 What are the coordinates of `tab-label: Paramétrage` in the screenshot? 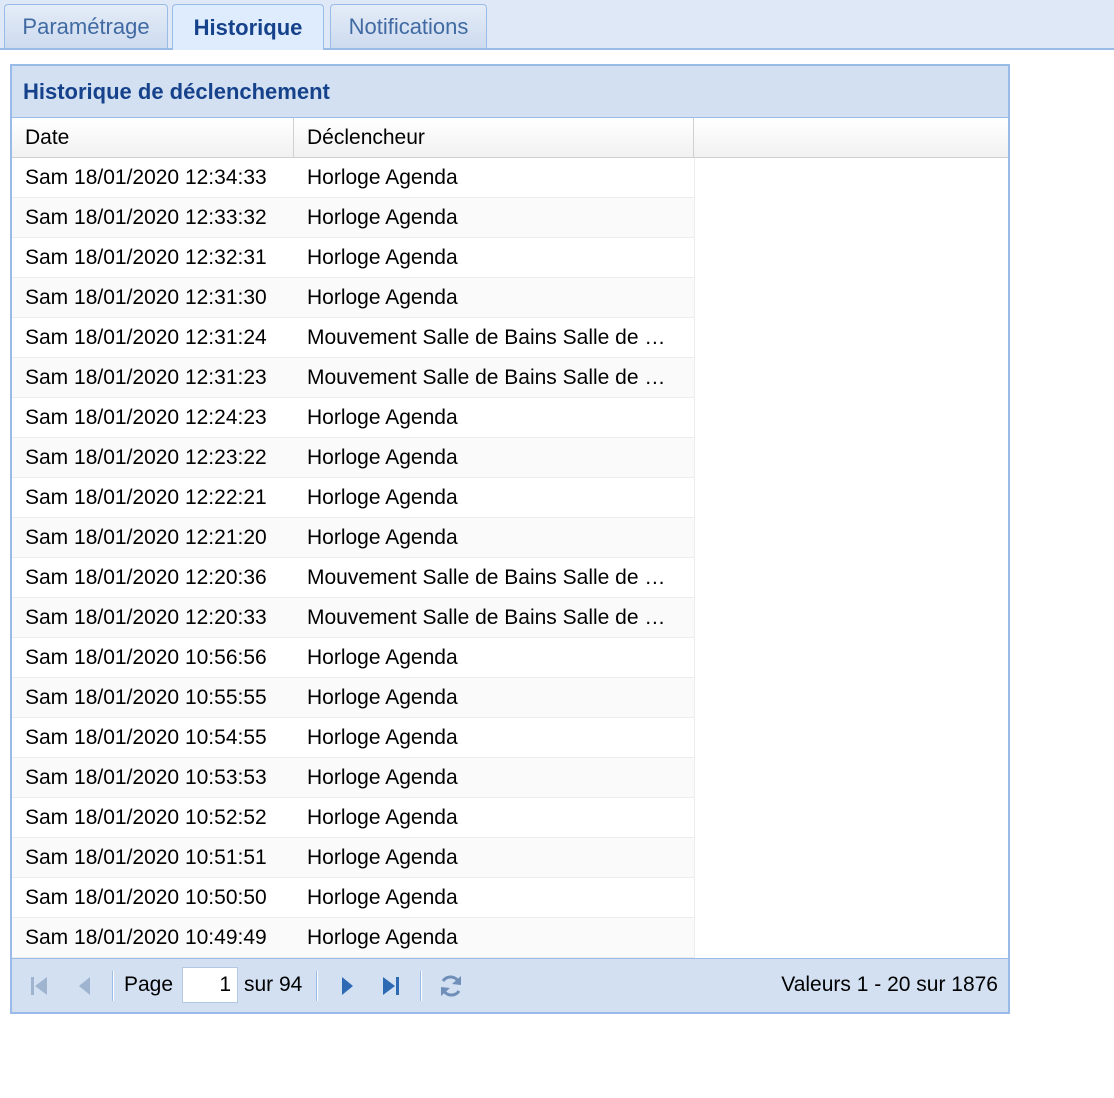 It's located at (86, 26).